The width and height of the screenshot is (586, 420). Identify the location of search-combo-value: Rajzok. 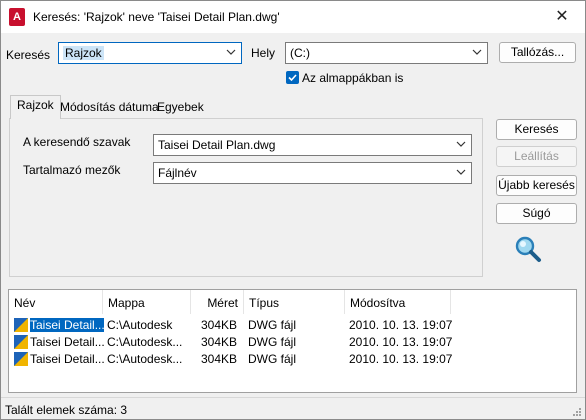
(83, 53).